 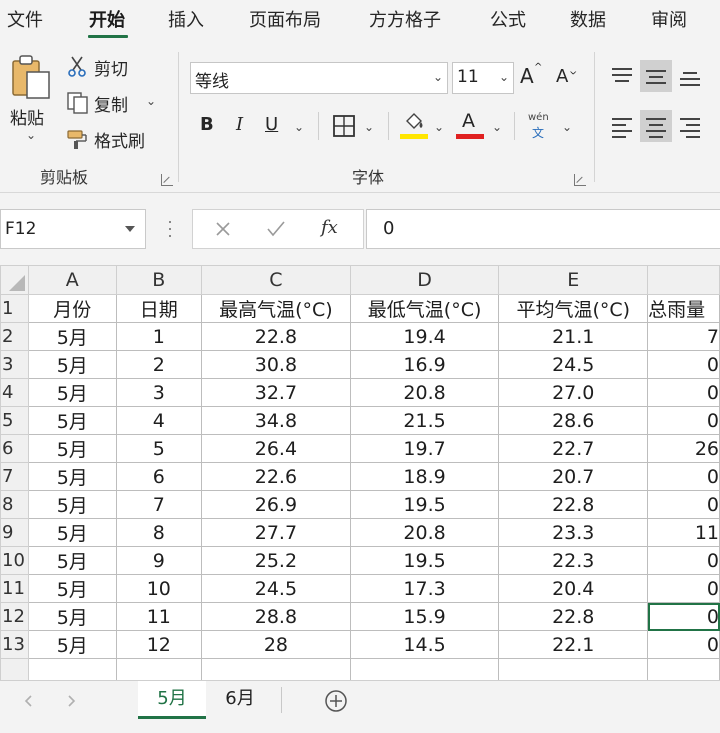 I want to click on row-header: 6, so click(x=14, y=448).